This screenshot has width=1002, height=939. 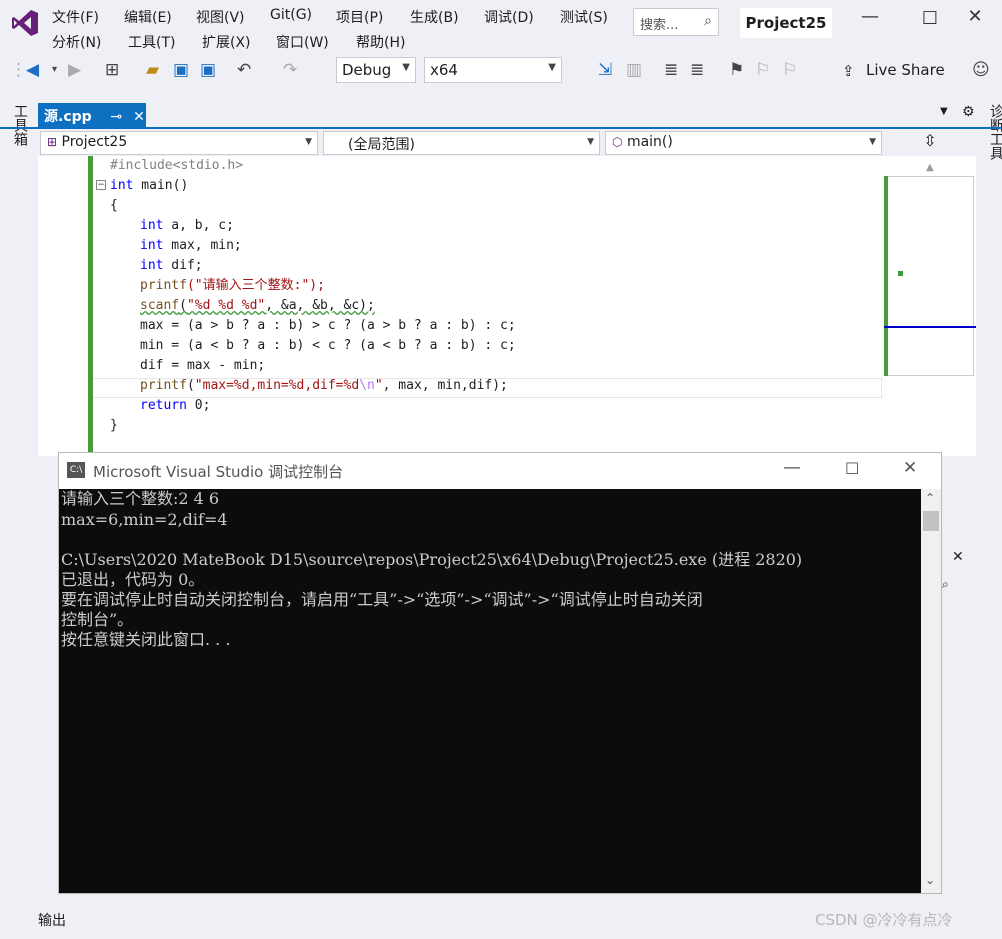 I want to click on save-all-icon: ▣, so click(x=208, y=70).